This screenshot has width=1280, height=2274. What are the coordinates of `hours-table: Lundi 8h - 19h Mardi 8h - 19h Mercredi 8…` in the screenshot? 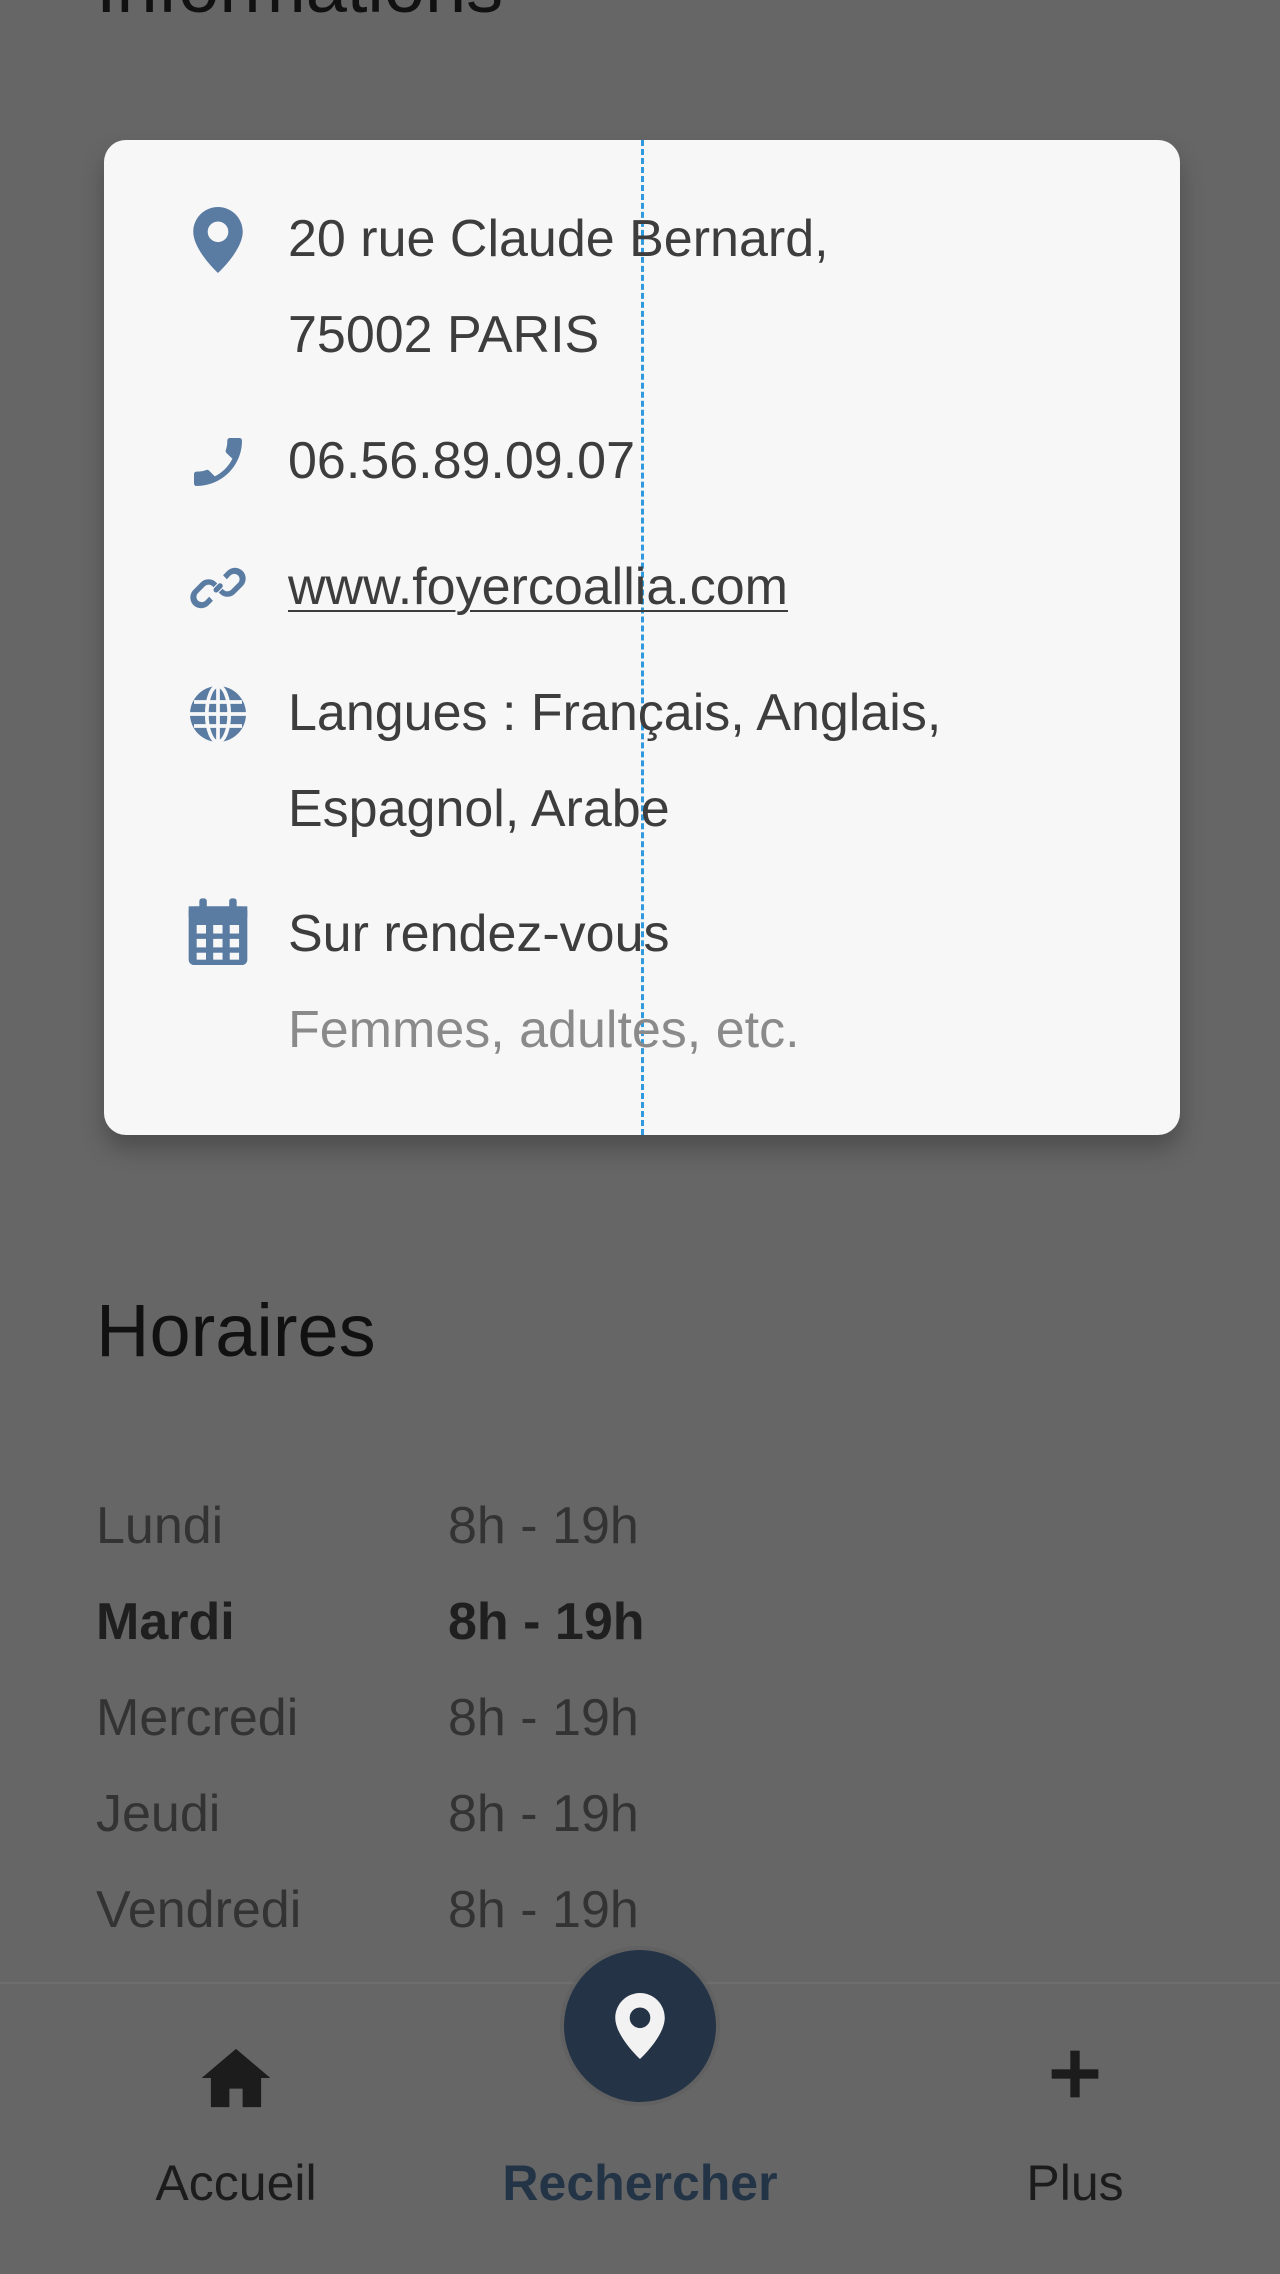 It's located at (370, 1718).